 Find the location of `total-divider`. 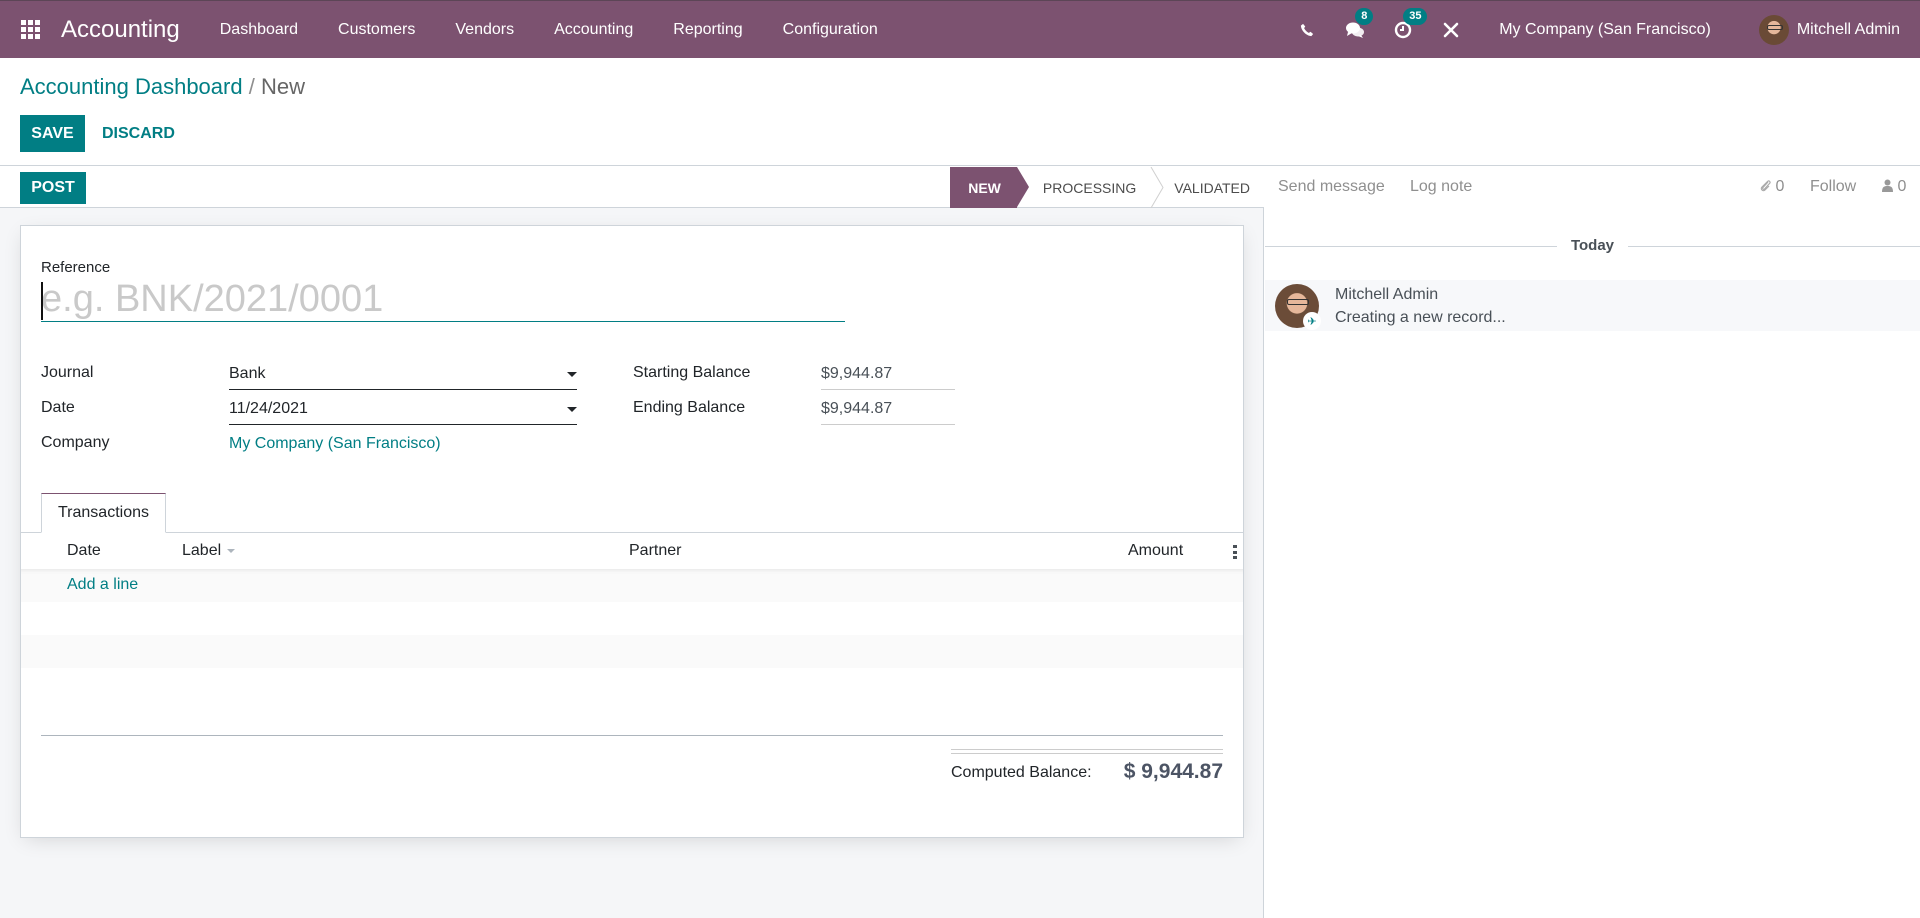

total-divider is located at coordinates (1087, 751).